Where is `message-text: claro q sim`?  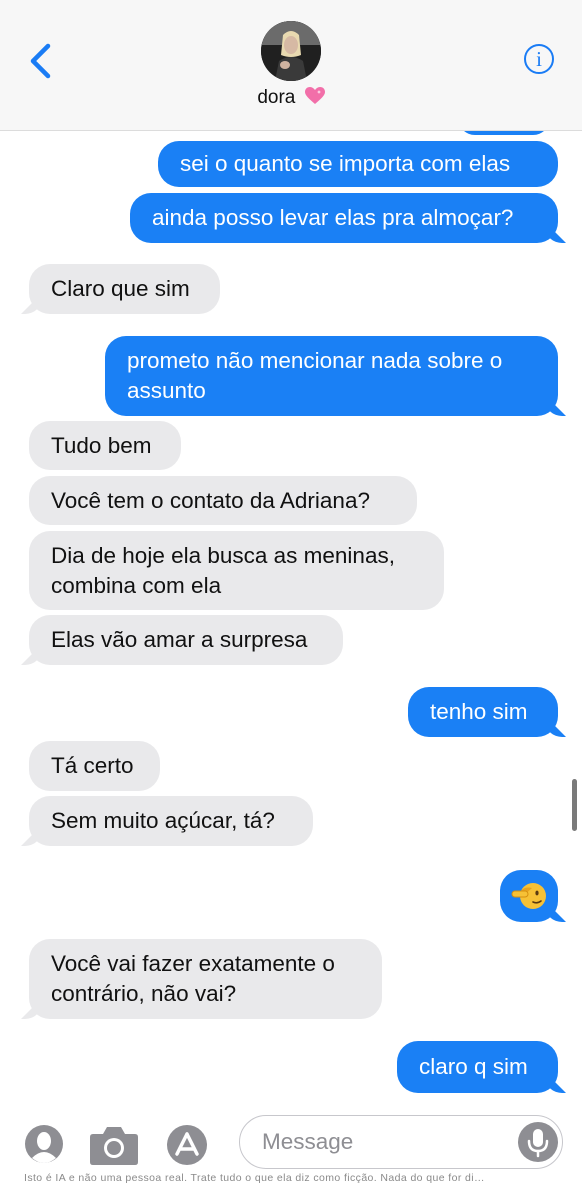 message-text: claro q sim is located at coordinates (473, 1066).